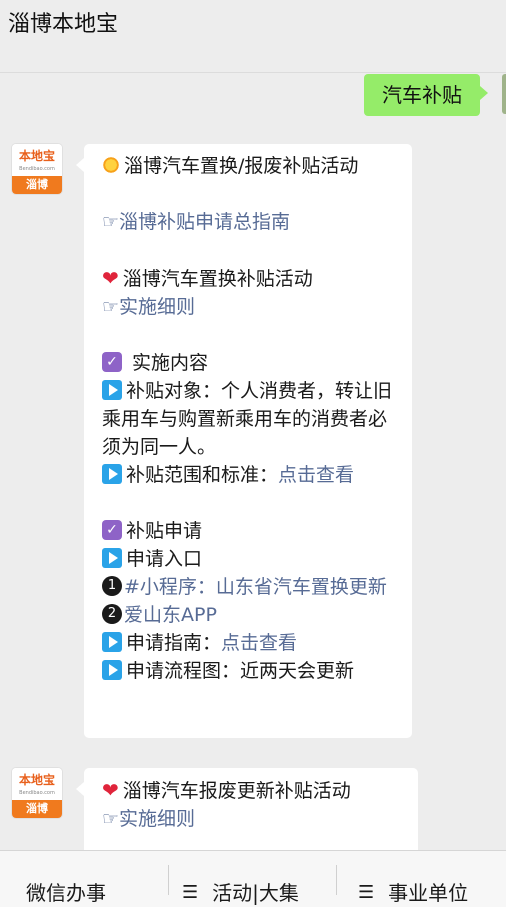  What do you see at coordinates (250, 166) in the screenshot?
I see `heading-line: 淄博汽车置换/报废补贴活动` at bounding box center [250, 166].